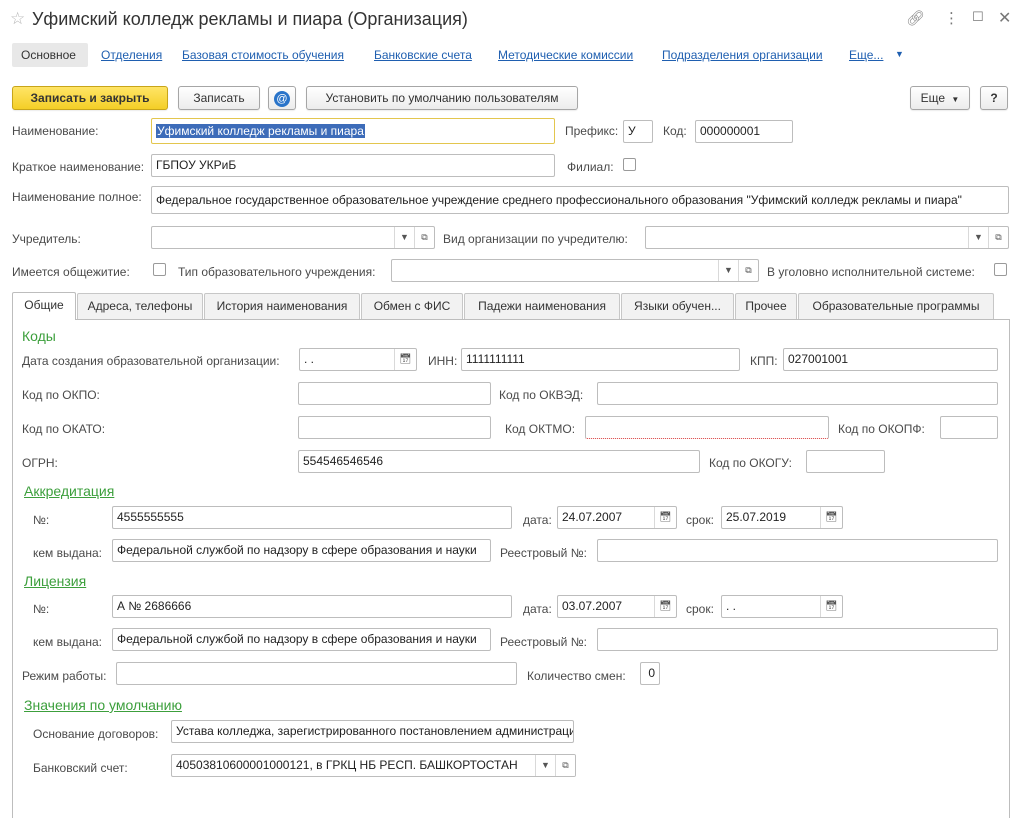 The width and height of the screenshot is (1024, 818). What do you see at coordinates (543, 553) in the screenshot?
I see `accreditation-reg-label: Реестровый №:` at bounding box center [543, 553].